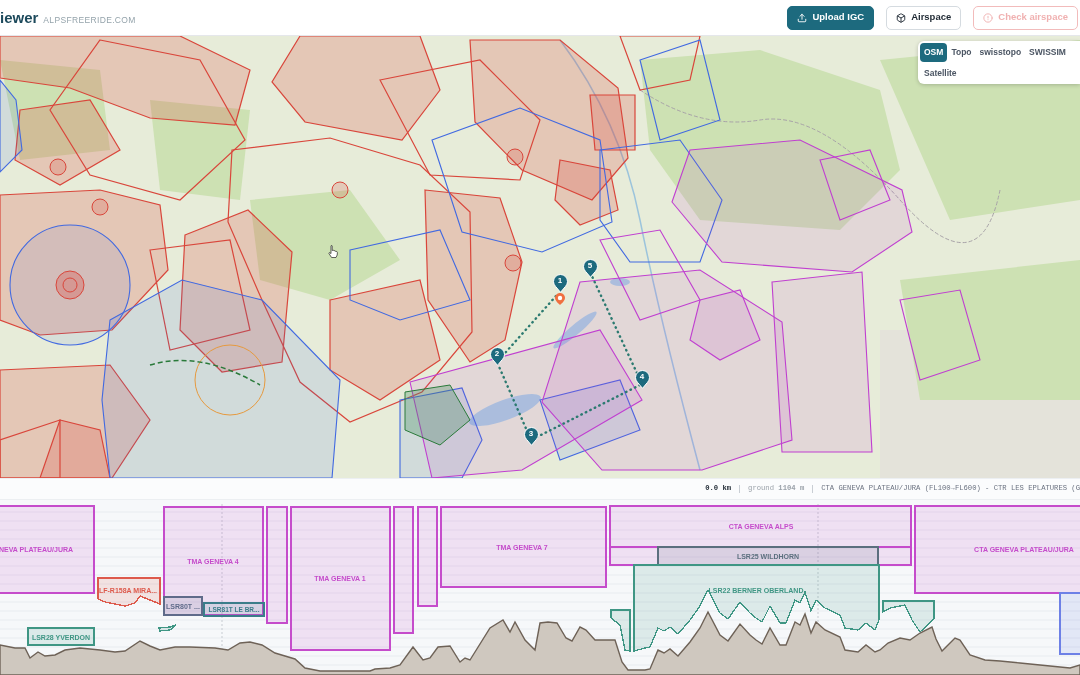 This screenshot has height=675, width=1080. Describe the element at coordinates (89, 20) in the screenshot. I see `site-name: ALPSFREERIDE.COM` at that location.